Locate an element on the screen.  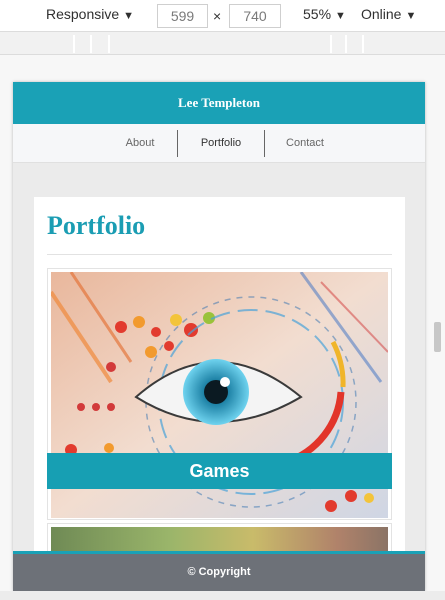
devtools-toolbar: Responsive ▼ 599 × 740 55% ▼ Online ▼ is located at coordinates (222, 15).